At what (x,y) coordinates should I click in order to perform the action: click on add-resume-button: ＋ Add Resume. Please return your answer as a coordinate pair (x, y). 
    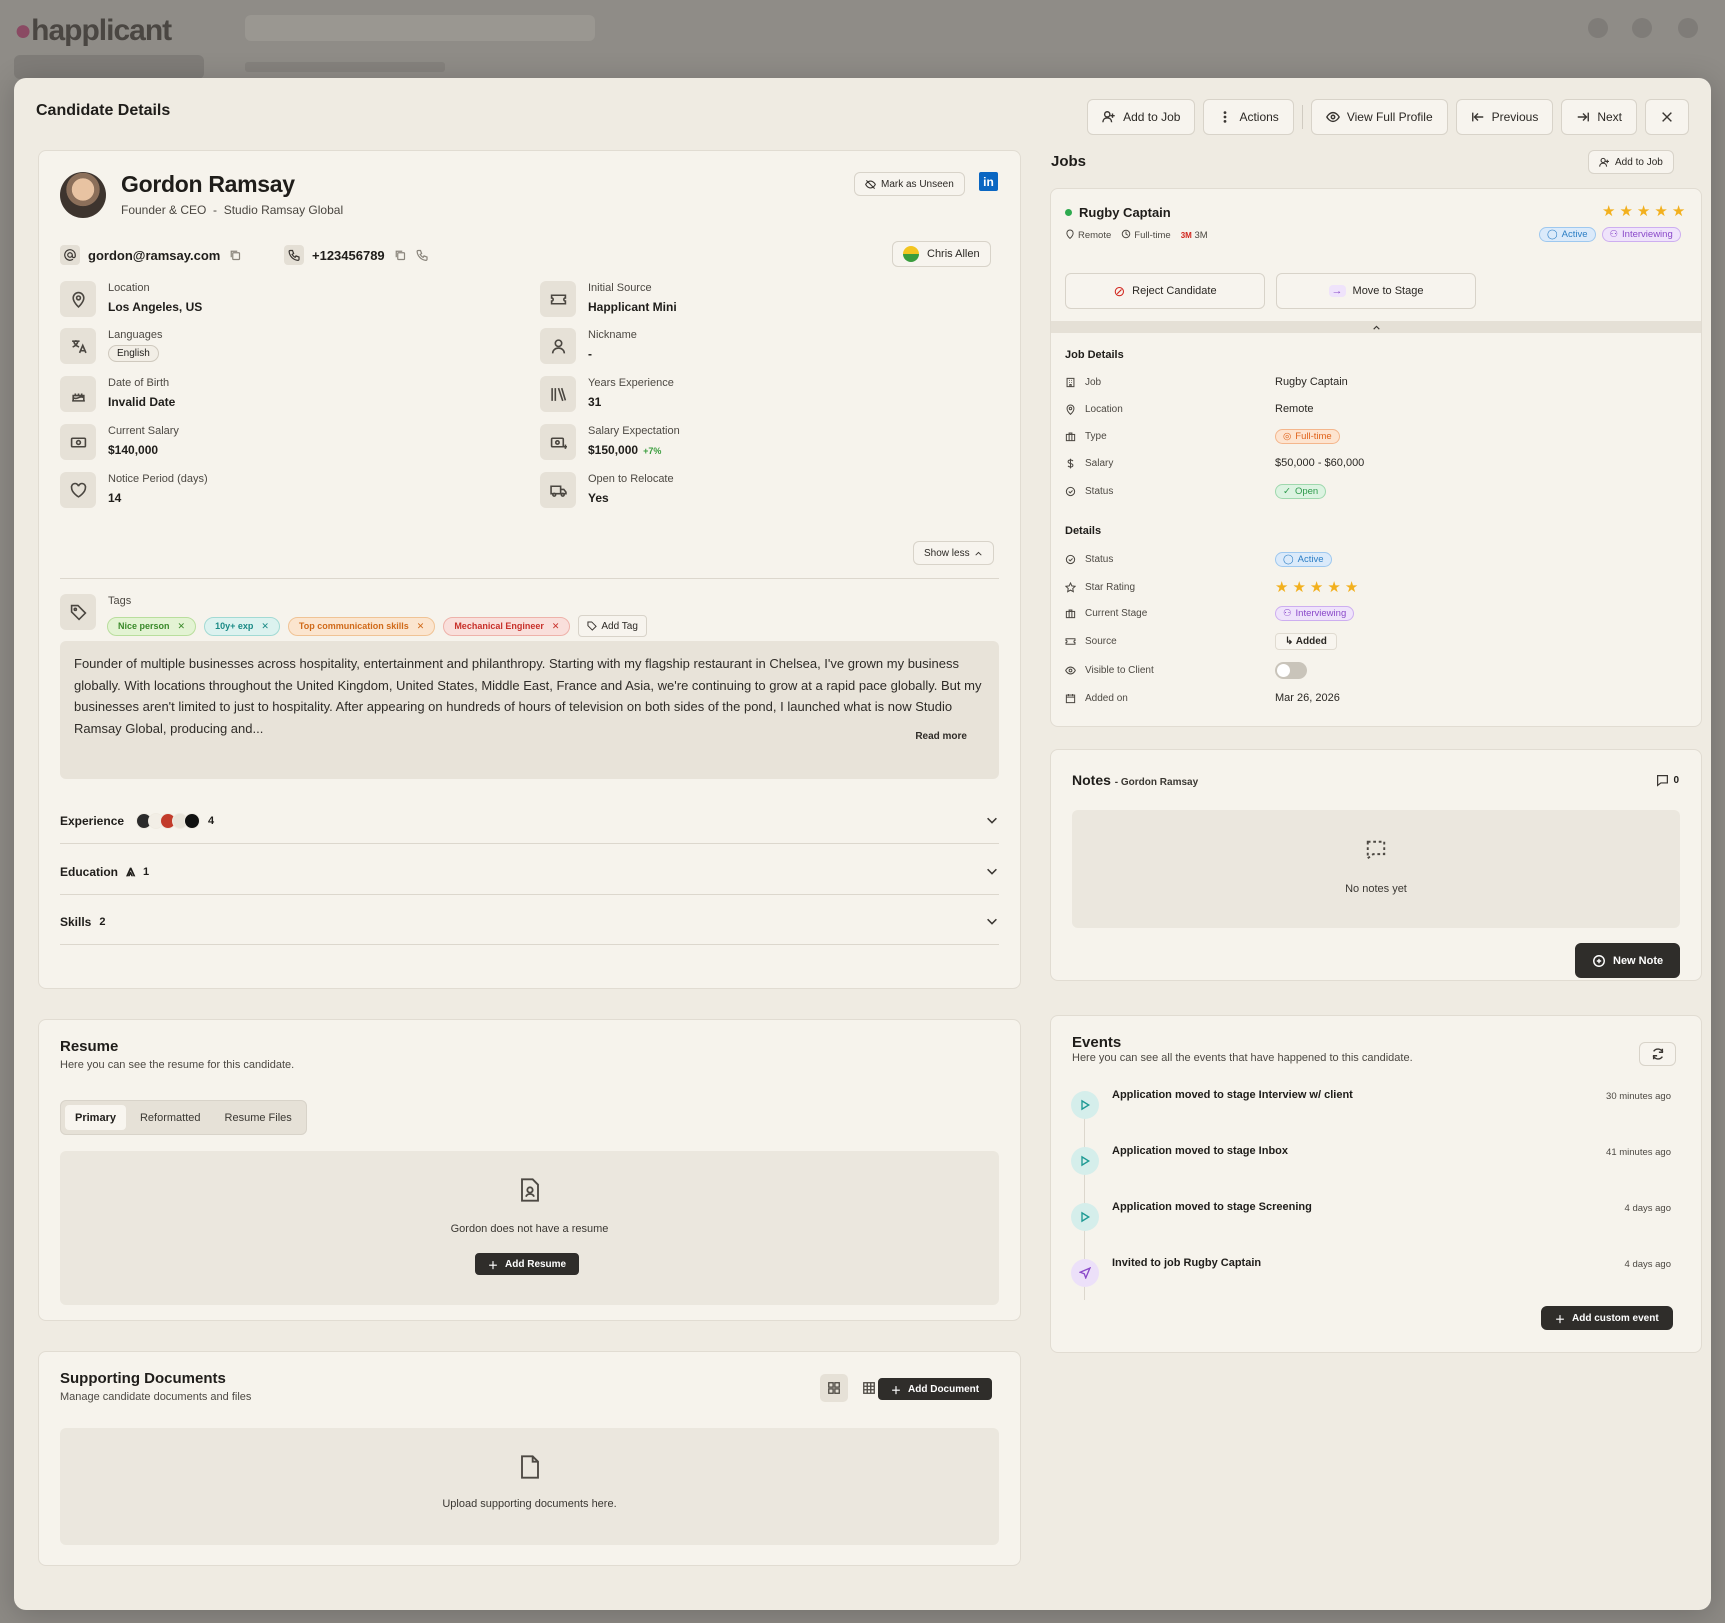
    Looking at the image, I should click on (527, 1264).